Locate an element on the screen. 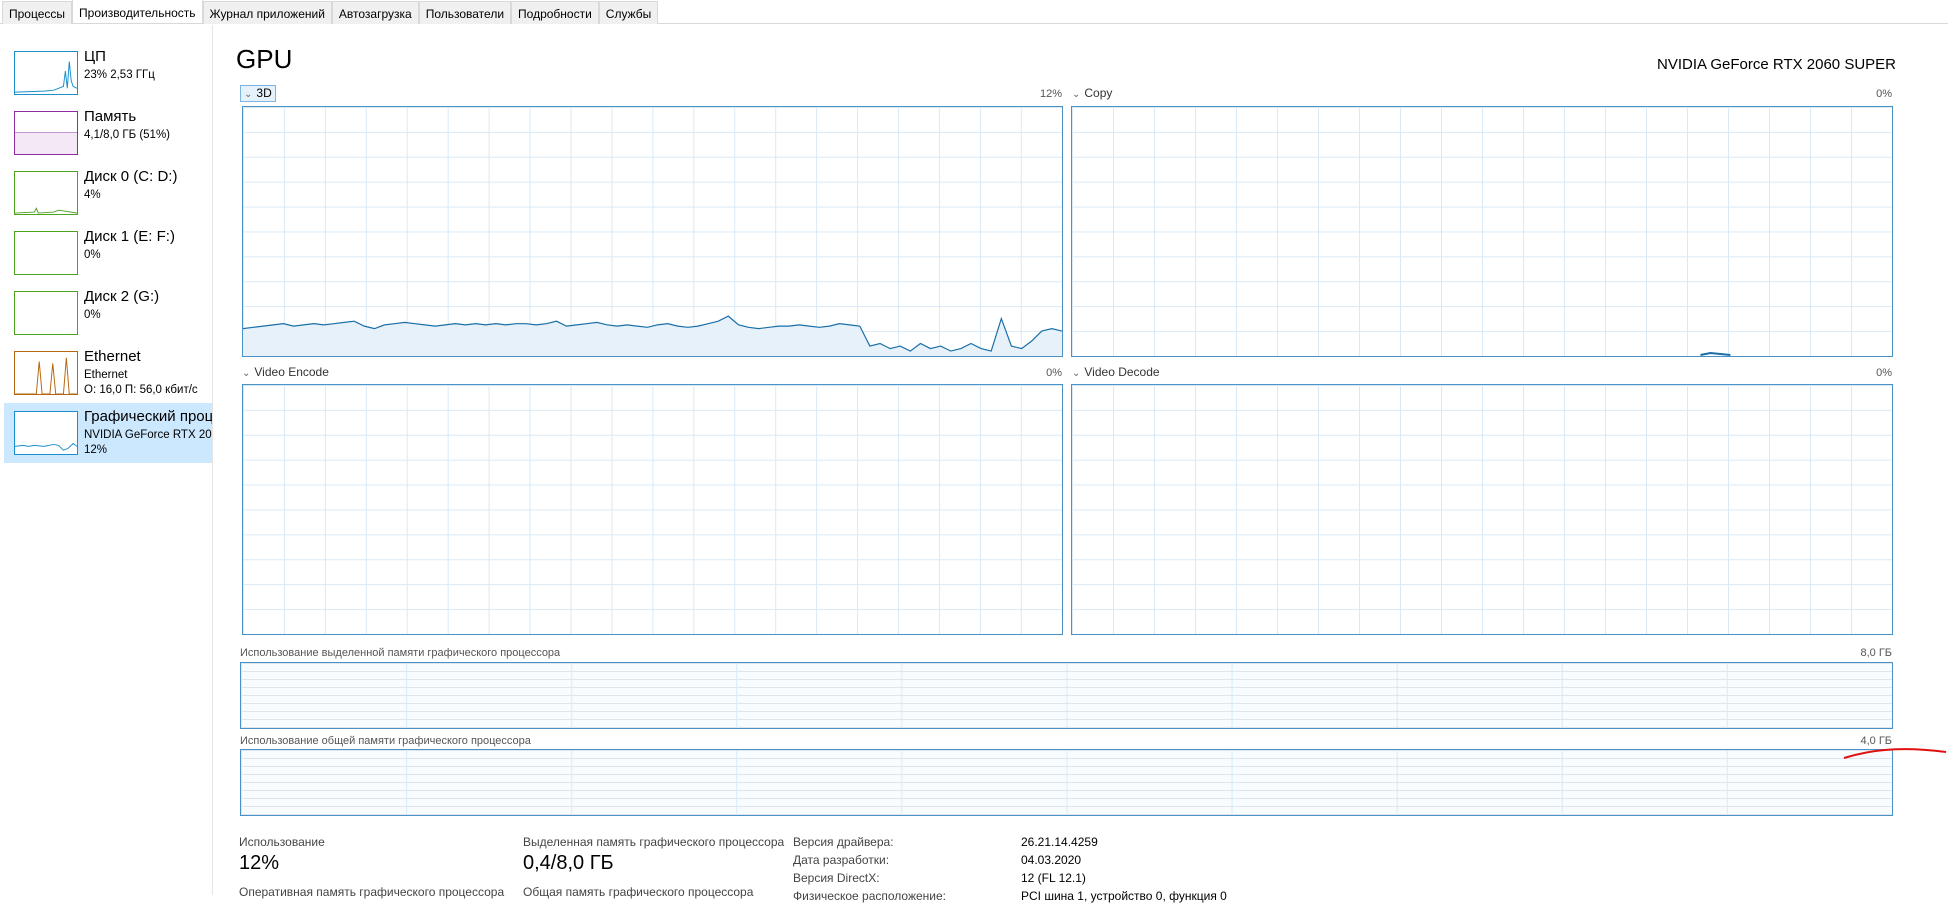  info-key: Физическое расположение: is located at coordinates (869, 896).